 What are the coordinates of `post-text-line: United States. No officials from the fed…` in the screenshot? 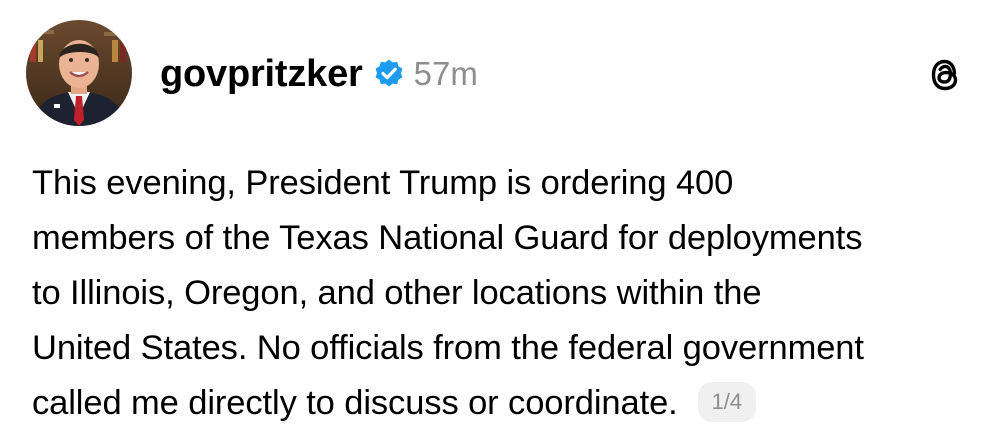 It's located at (448, 348).